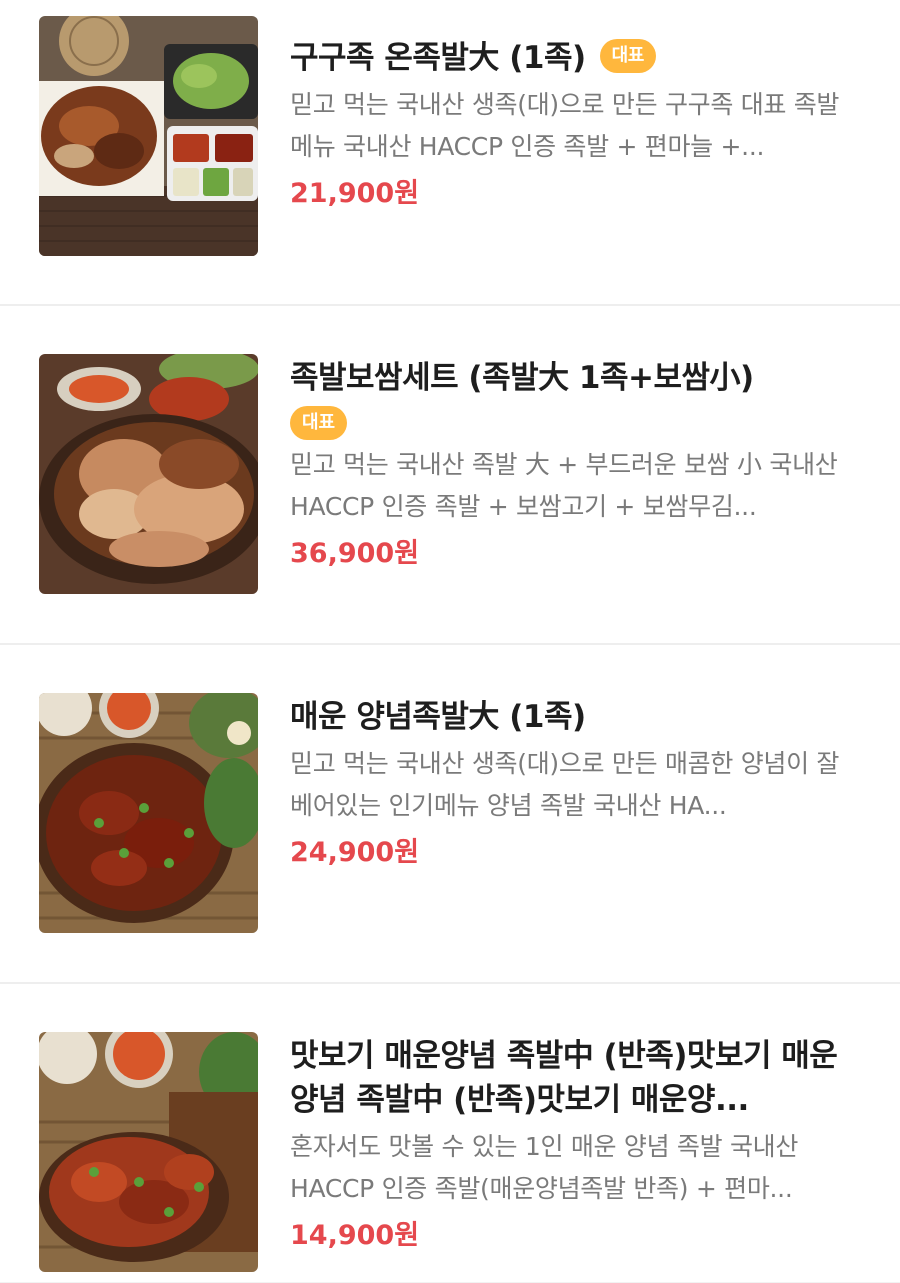  Describe the element at coordinates (438, 58) in the screenshot. I see `menu-item-title-text: 구구족 온족발大 (1족)` at that location.